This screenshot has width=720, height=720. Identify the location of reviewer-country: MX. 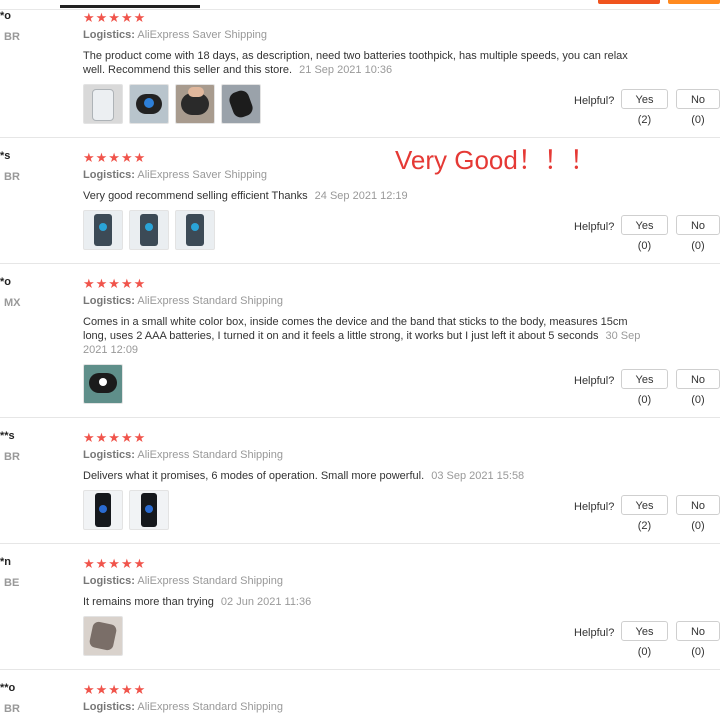
(12, 303).